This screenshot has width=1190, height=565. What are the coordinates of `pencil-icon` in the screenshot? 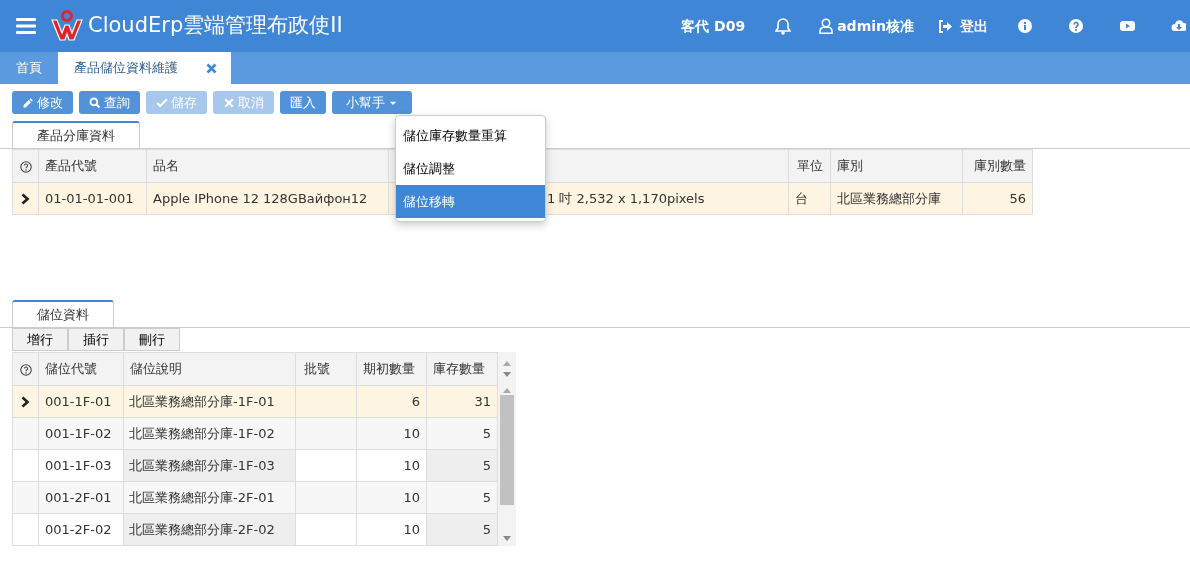 It's located at (28, 102).